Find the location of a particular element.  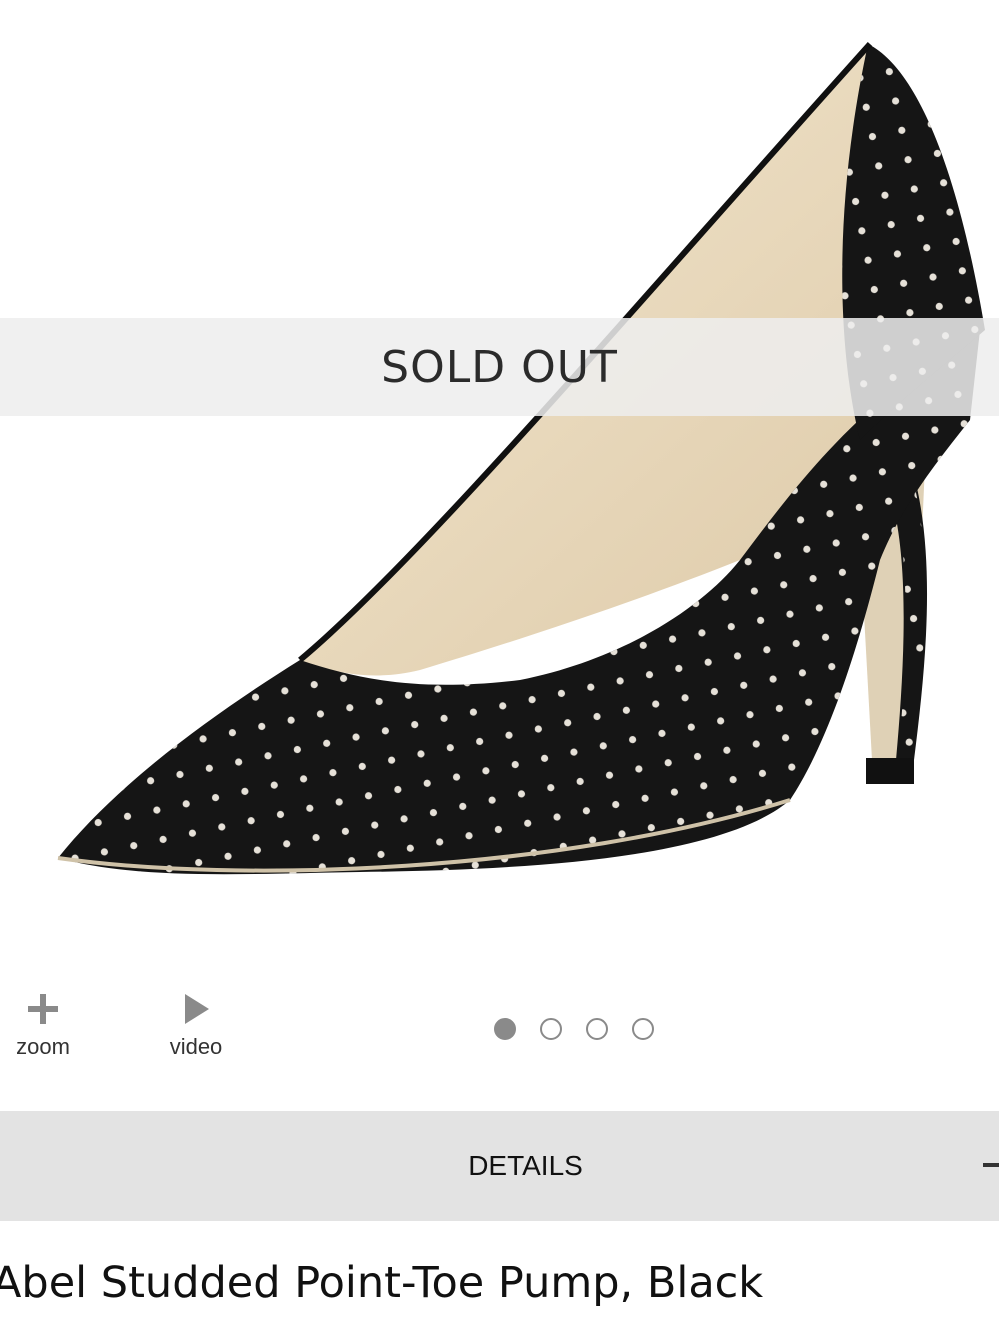

details-label: DETAILS is located at coordinates (525, 1165).